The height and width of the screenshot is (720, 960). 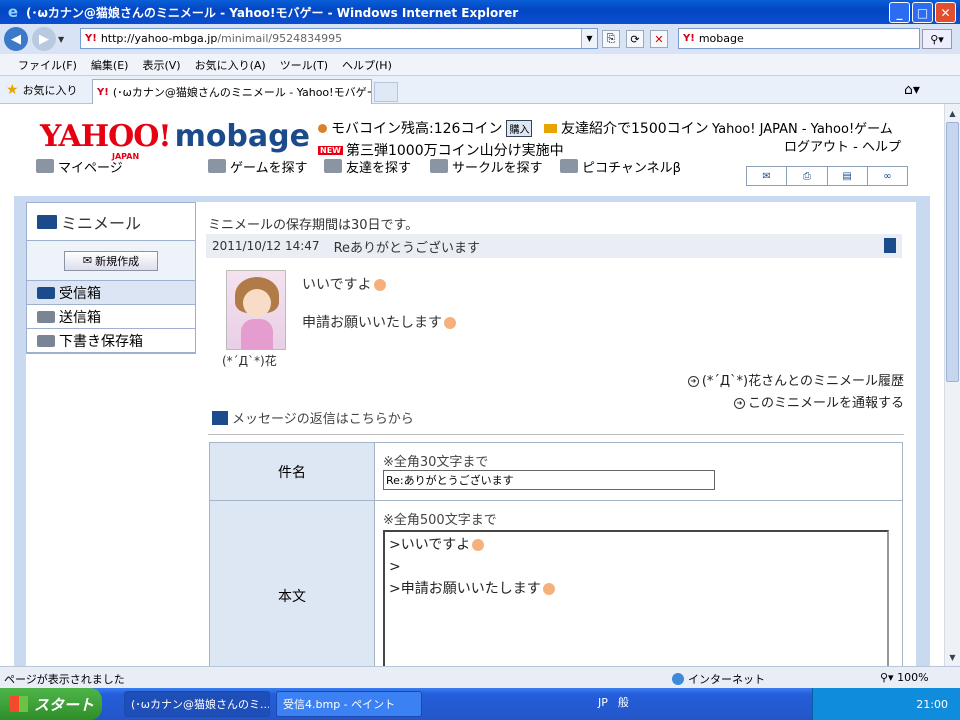 I want to click on search-input: Y! mobage, so click(x=799, y=38).